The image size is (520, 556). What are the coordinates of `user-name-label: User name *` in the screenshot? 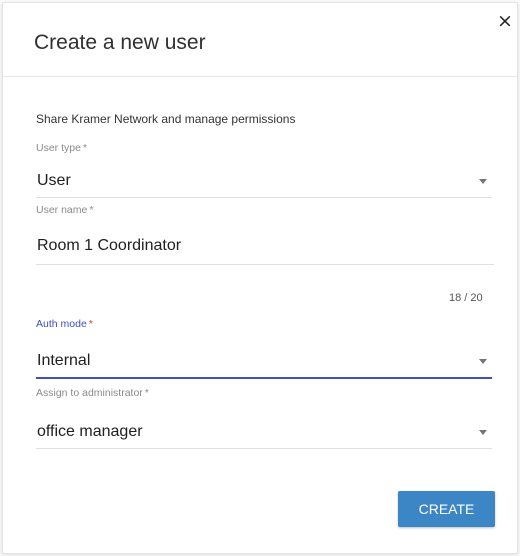 It's located at (64, 210).